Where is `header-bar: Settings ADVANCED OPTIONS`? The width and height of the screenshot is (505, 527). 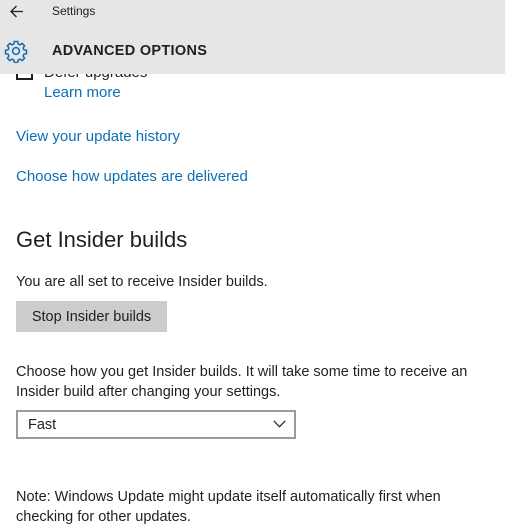
header-bar: Settings ADVANCED OPTIONS is located at coordinates (252, 37).